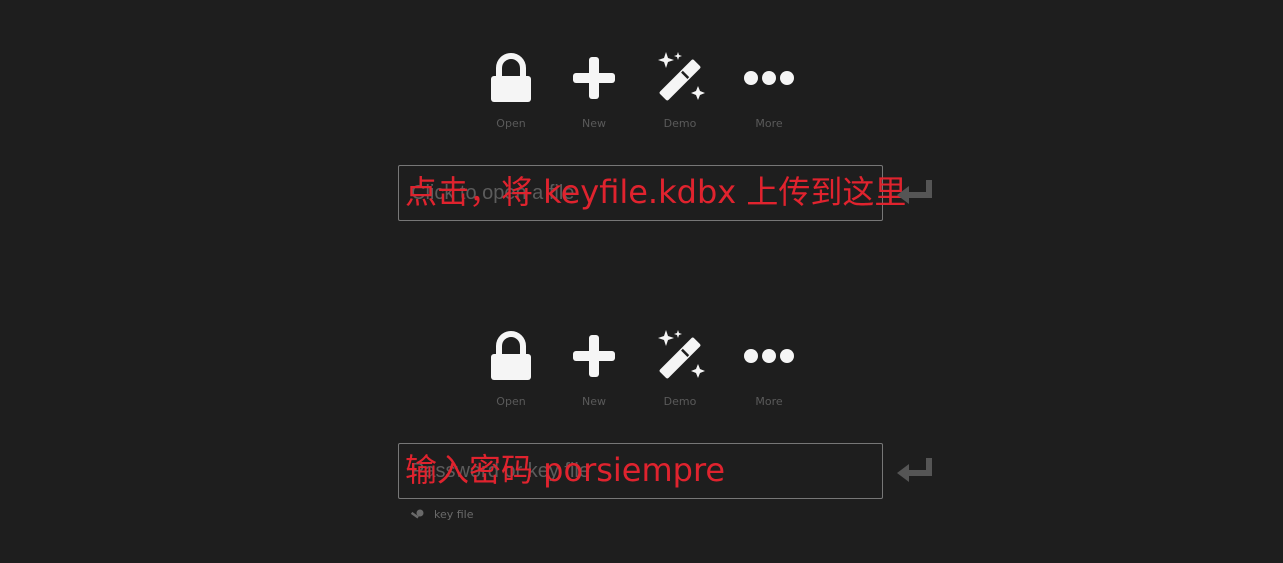  I want to click on password-box: 输入密码 porsiempre, so click(640, 471).